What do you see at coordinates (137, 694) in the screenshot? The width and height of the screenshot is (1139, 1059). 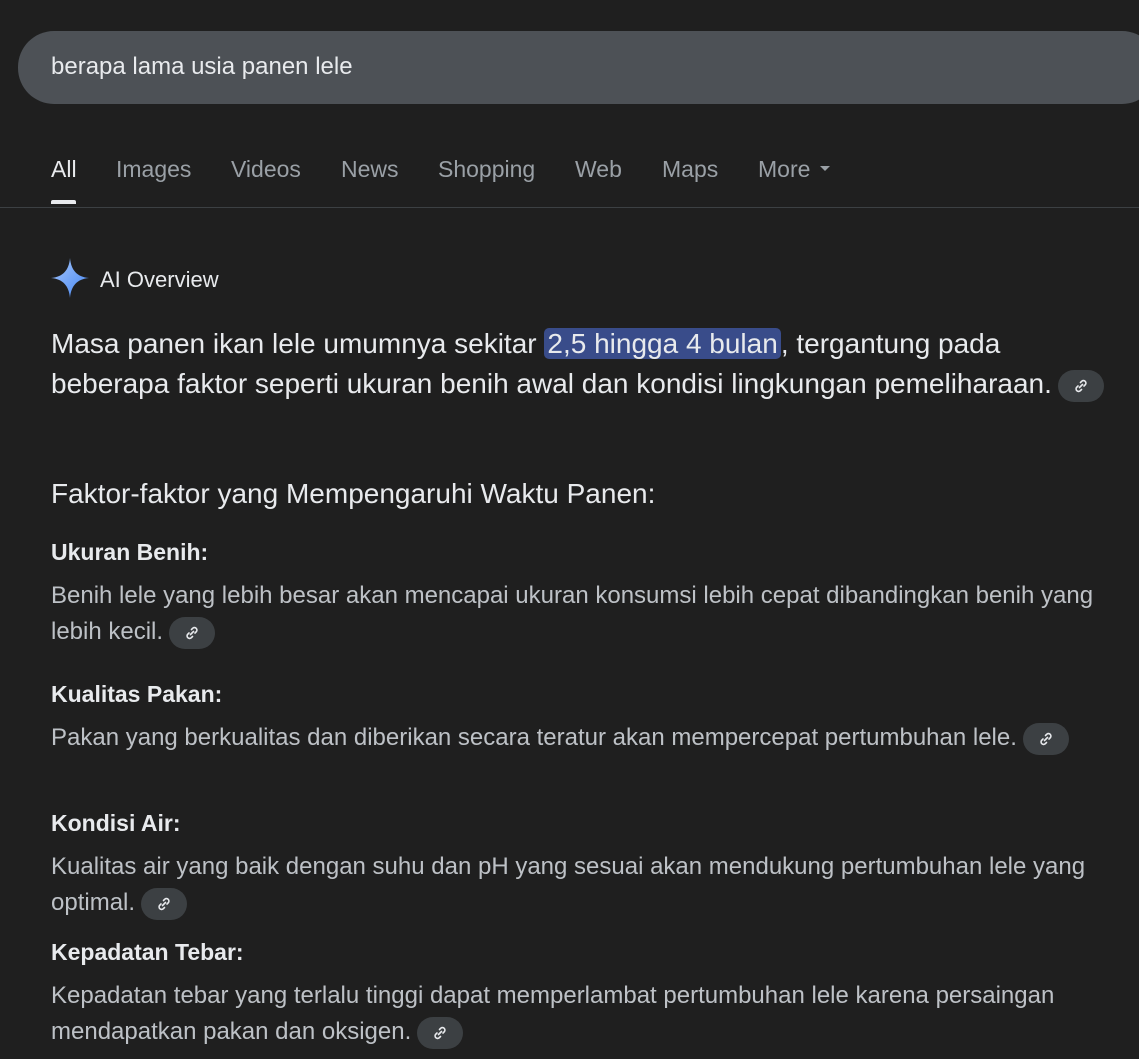 I see `factor-title: Kualitas Pakan:` at bounding box center [137, 694].